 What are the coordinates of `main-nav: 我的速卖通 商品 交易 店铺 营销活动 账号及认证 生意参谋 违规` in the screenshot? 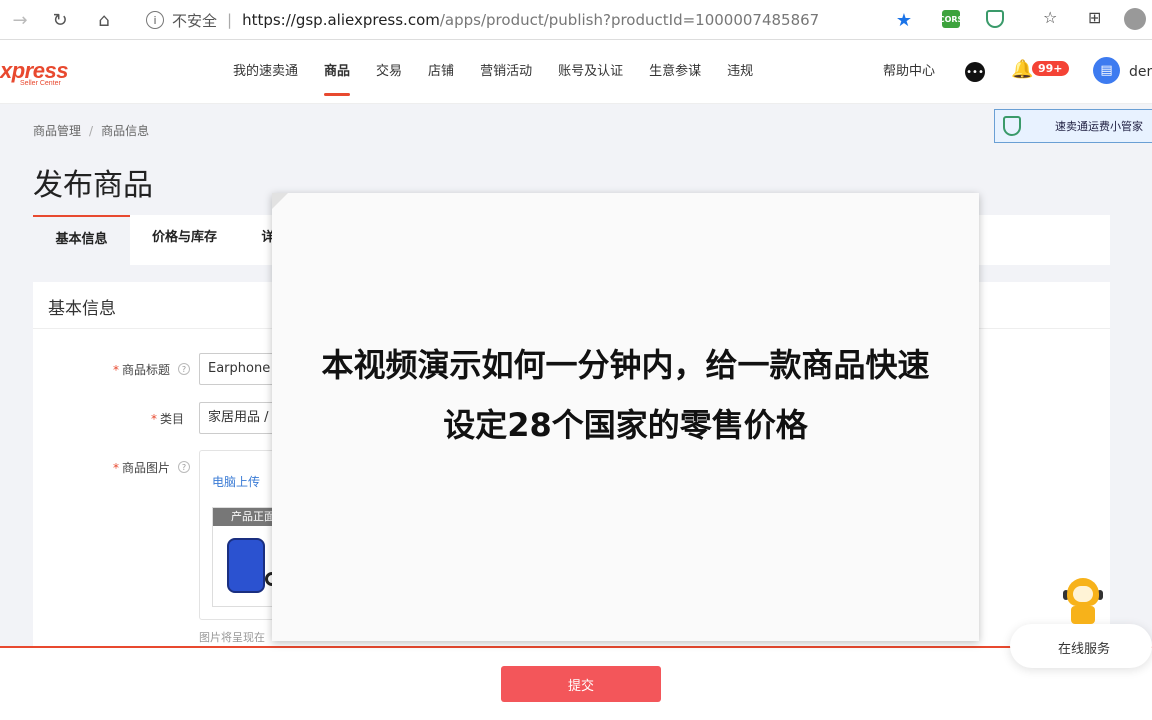 It's located at (493, 72).